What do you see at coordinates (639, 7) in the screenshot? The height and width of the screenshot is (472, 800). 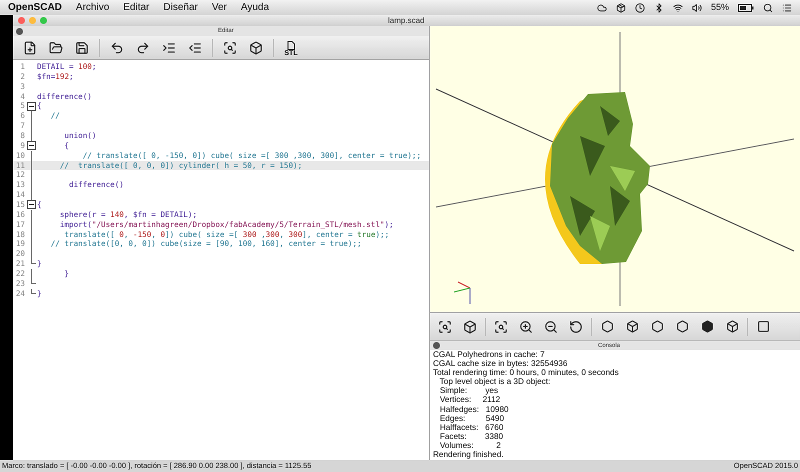 I see `clock-icon` at bounding box center [639, 7].